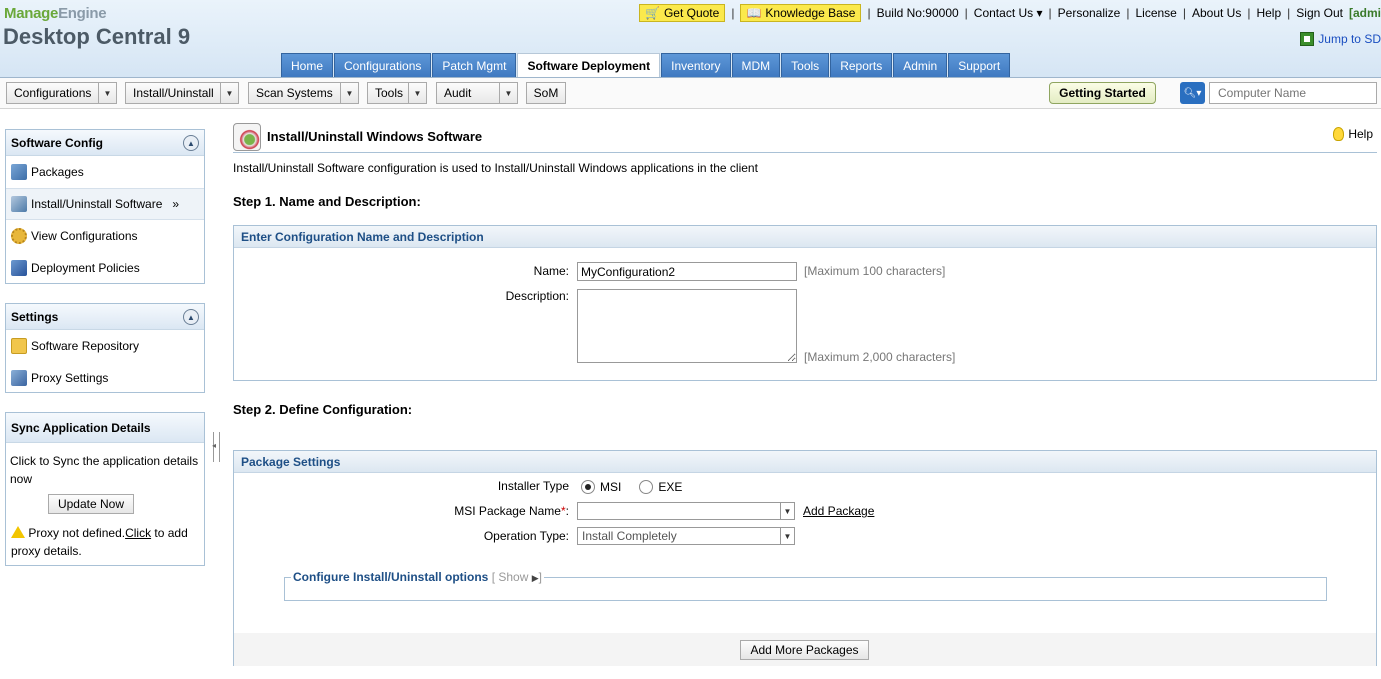  Describe the element at coordinates (861, 65) in the screenshot. I see `tab-reports: Reports` at that location.